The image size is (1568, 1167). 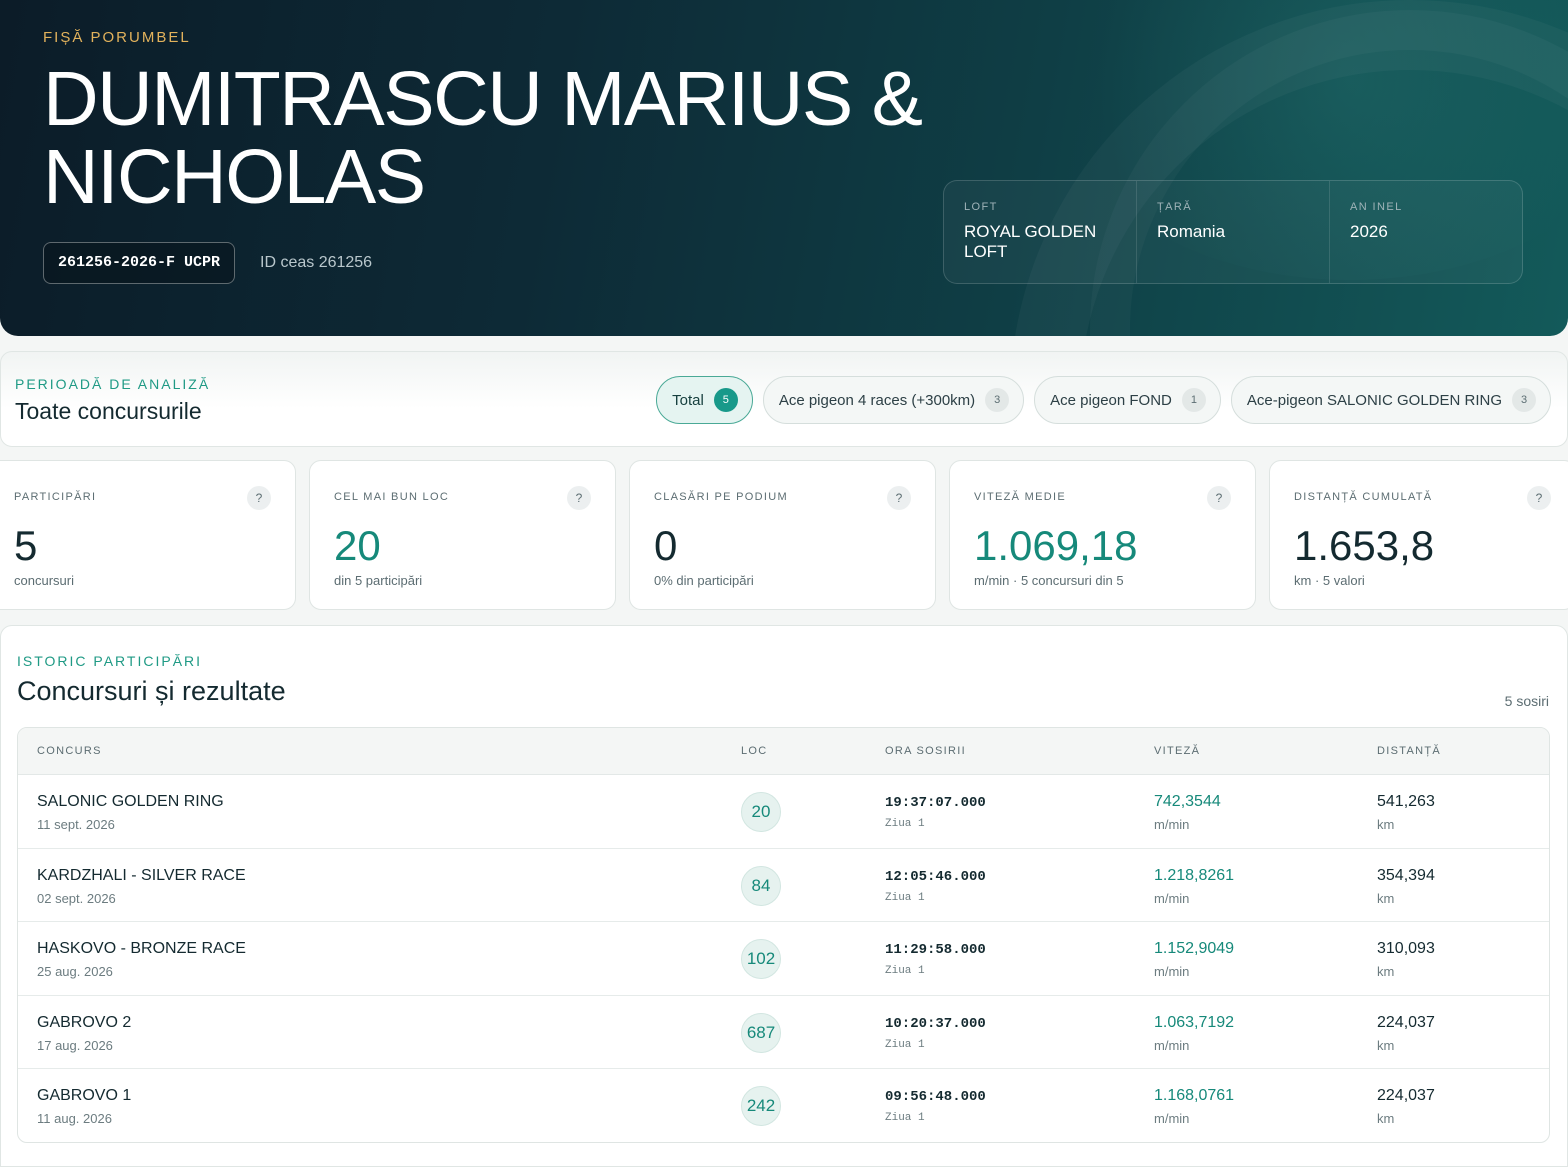 I want to click on stat-card-participations: PARTICIPĂRI ? 5 concursuri, so click(x=148, y=535).